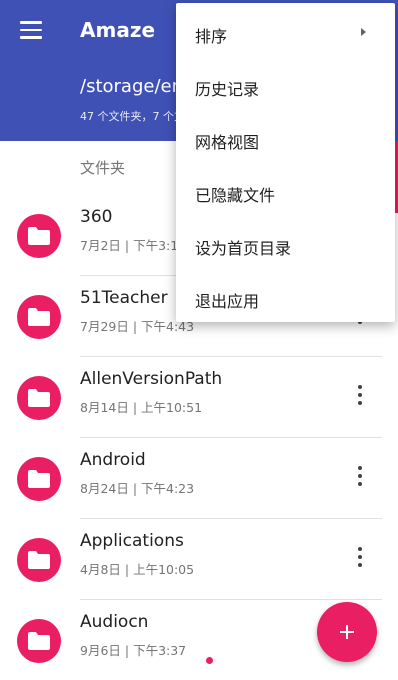  I want to click on file-name: Applications, so click(132, 541).